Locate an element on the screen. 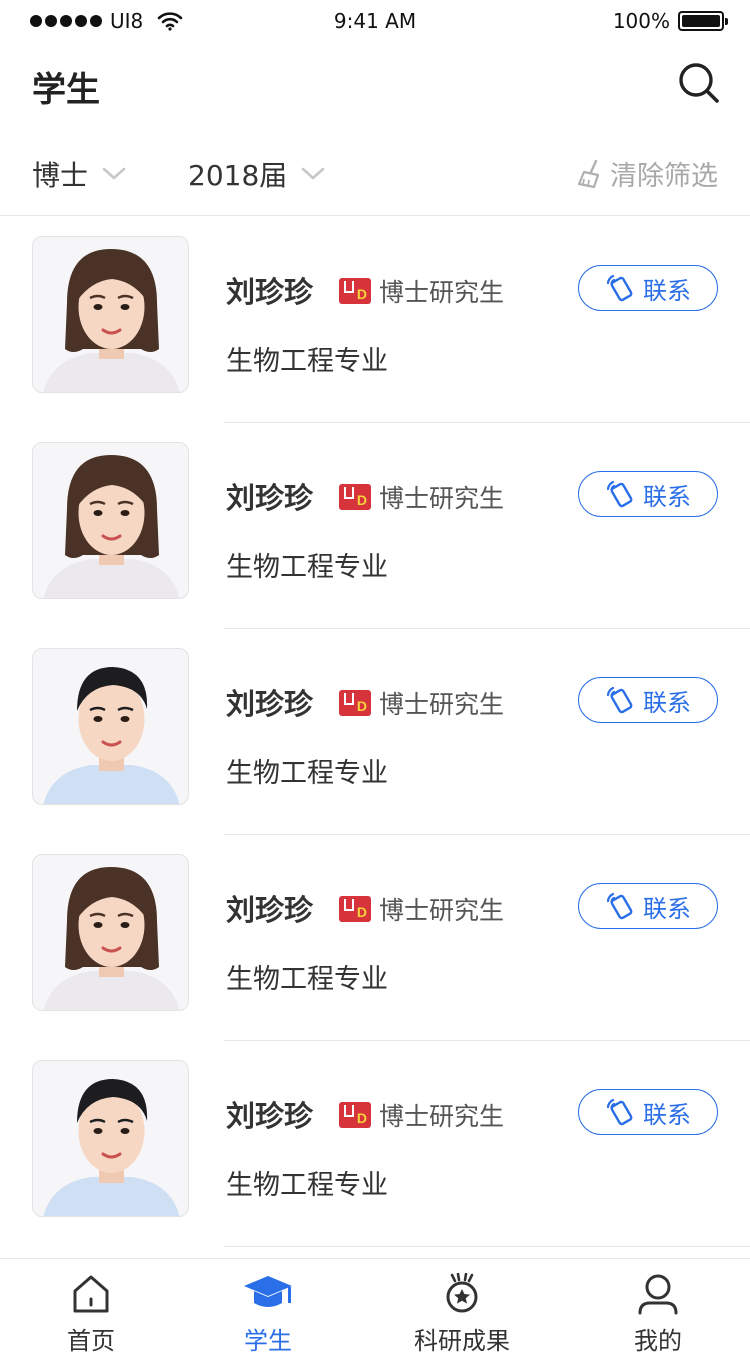  graduation-cap-icon is located at coordinates (268, 1291).